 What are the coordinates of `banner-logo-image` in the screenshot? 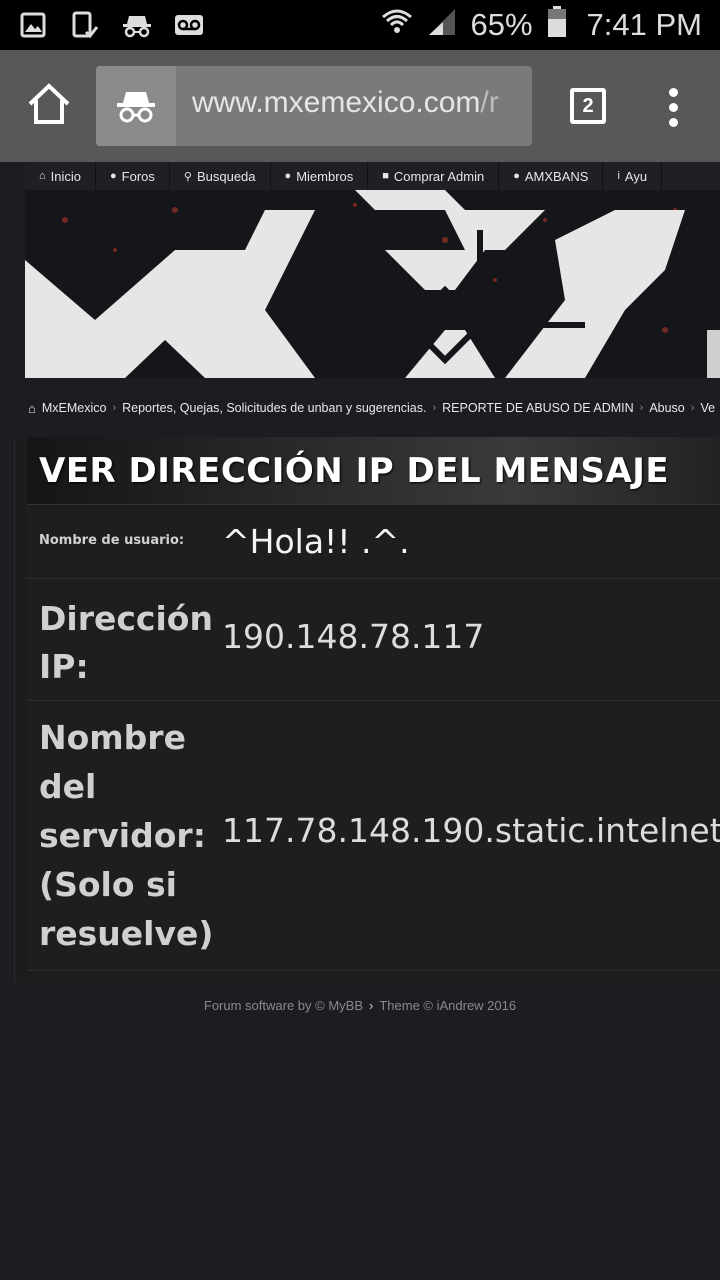 It's located at (372, 284).